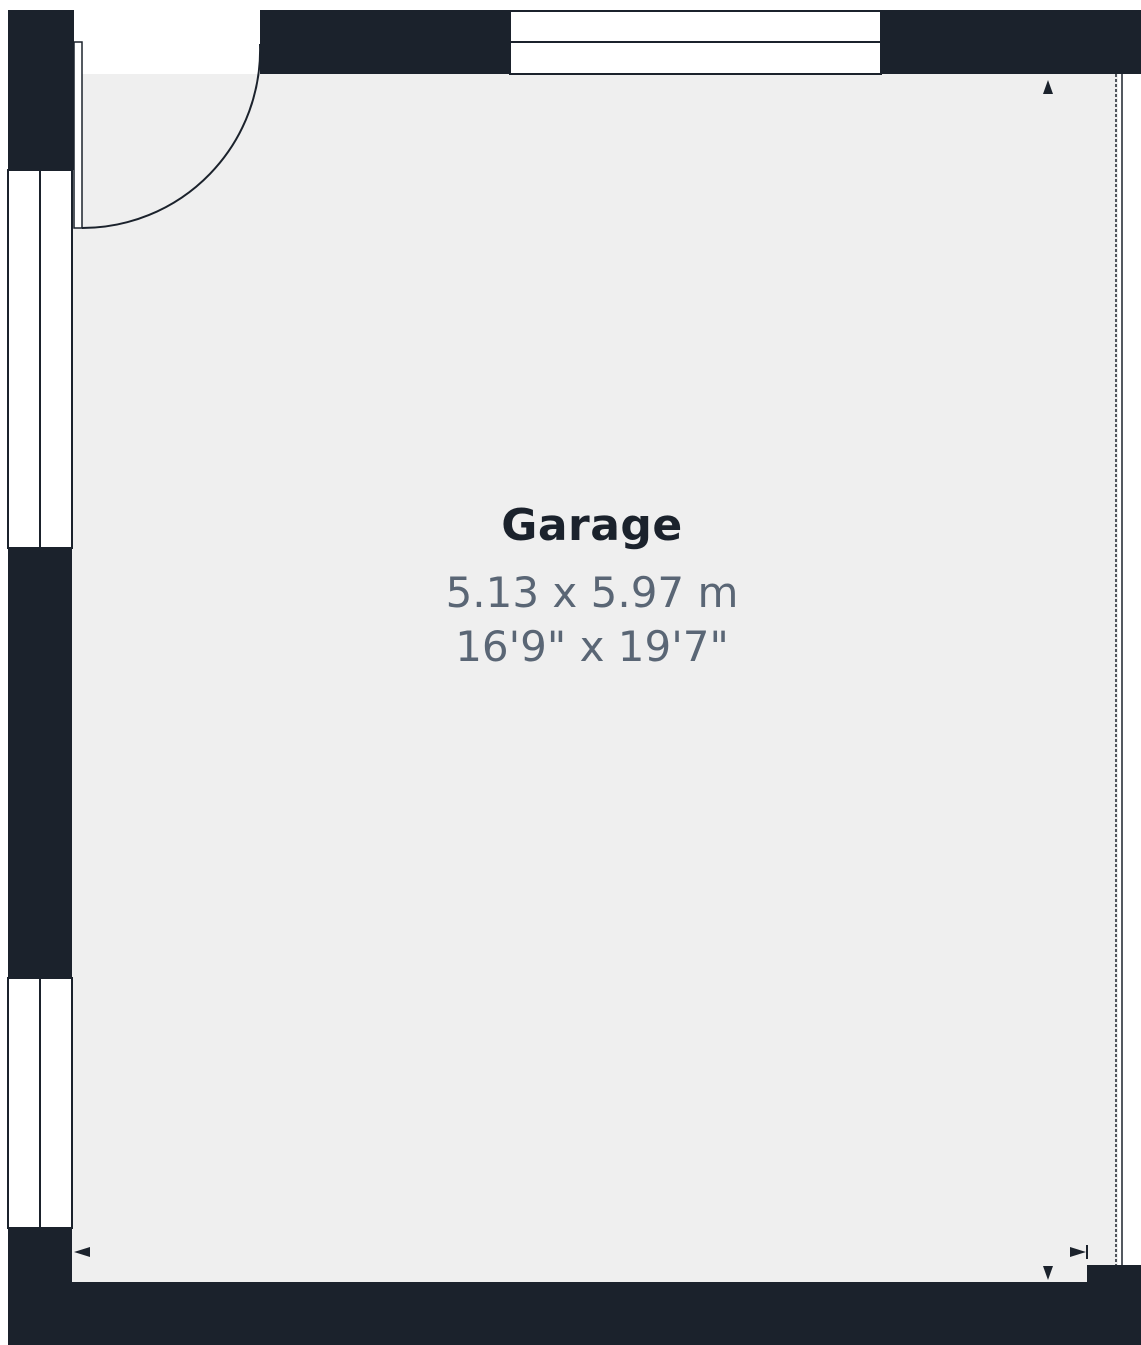 The image size is (1141, 1345). Describe the element at coordinates (40, 763) in the screenshot. I see `wall-left-middle` at that location.